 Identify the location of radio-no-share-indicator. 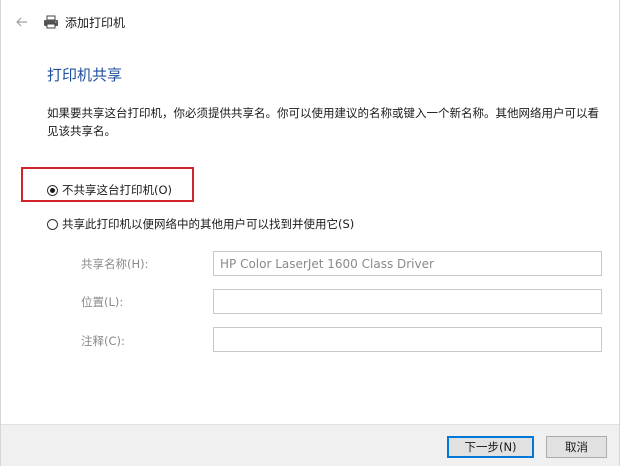
(52, 190).